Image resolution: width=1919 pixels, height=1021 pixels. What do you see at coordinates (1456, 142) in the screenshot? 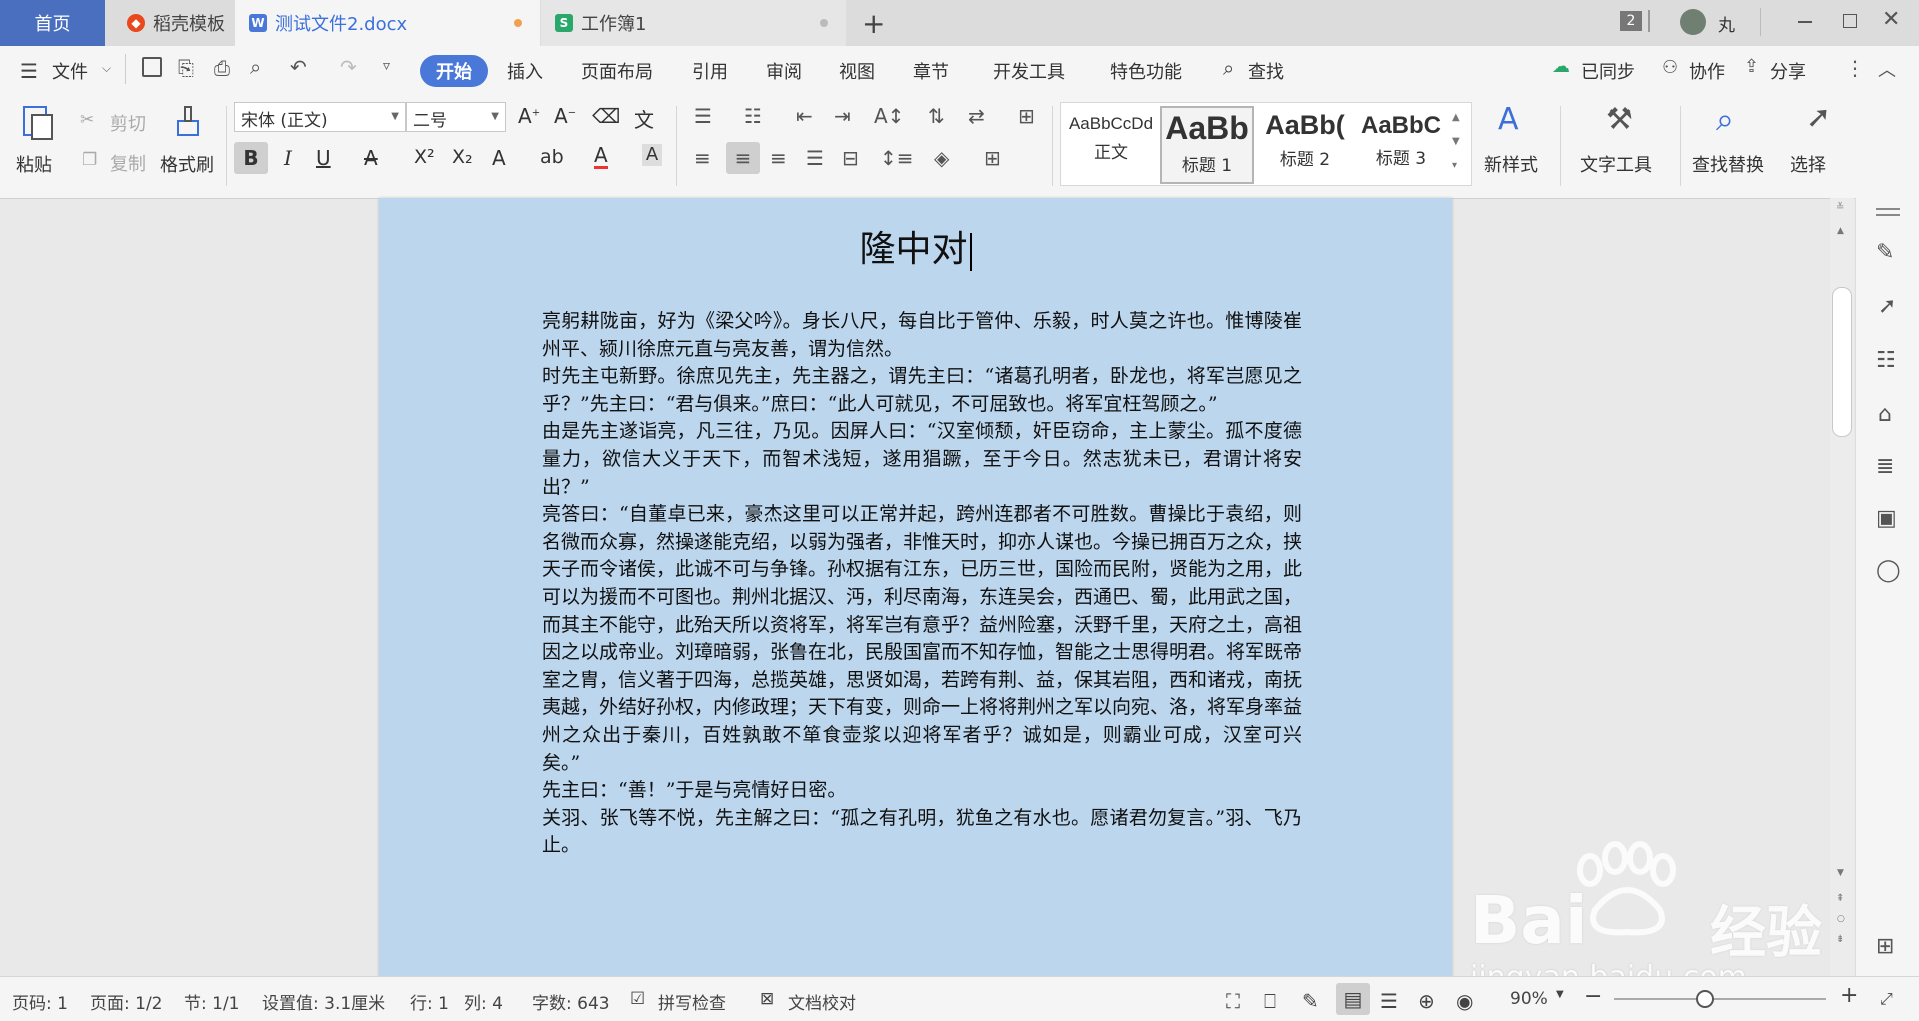
I see `style-scroll-icon: ▲ ▼ ▾` at bounding box center [1456, 142].